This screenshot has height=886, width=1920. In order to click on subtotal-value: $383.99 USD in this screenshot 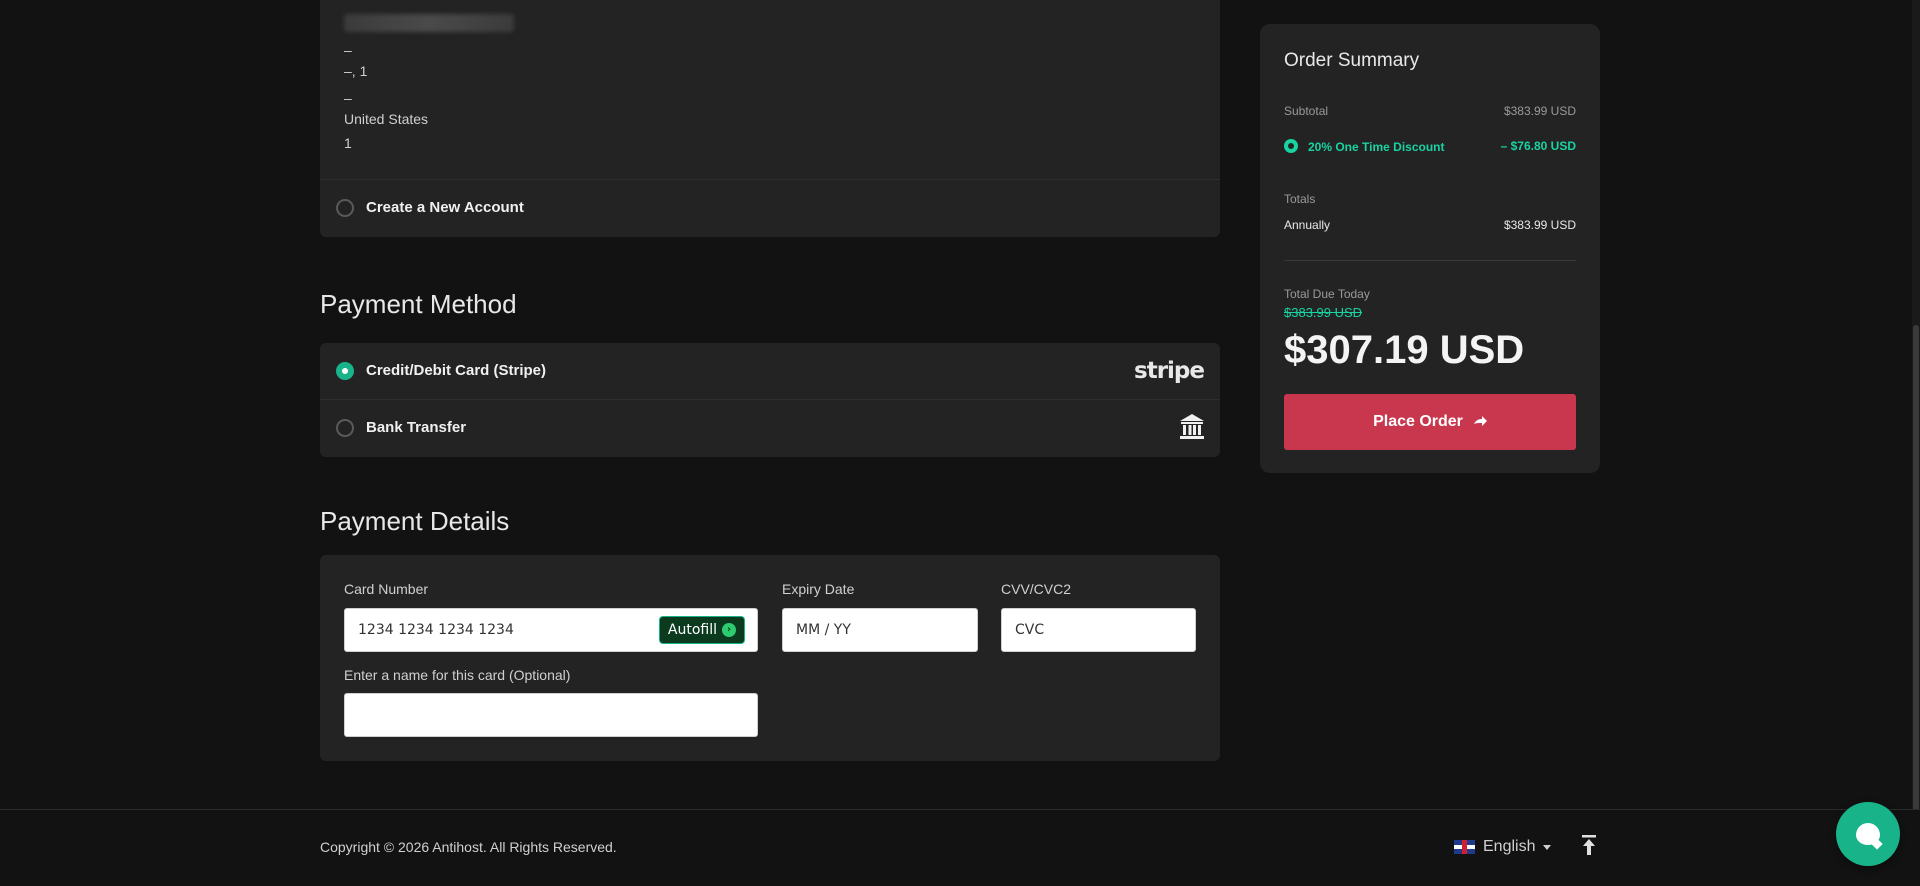, I will do `click(1539, 111)`.